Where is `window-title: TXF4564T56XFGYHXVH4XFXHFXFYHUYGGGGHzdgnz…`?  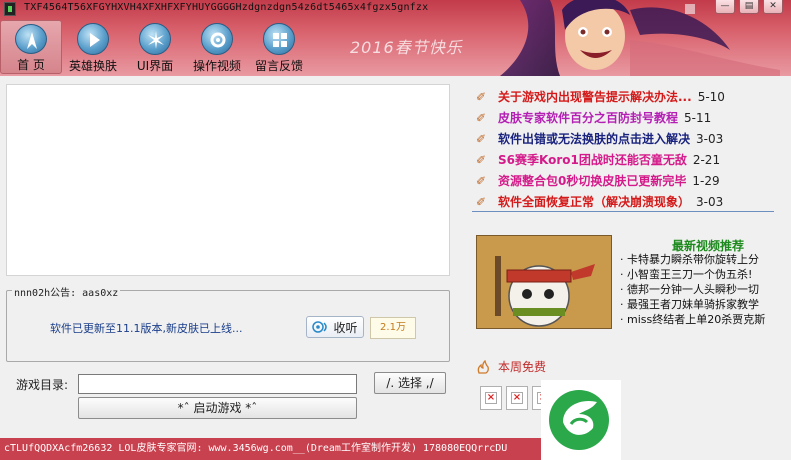
window-title: TXF4564T56XFGYHXVH4XFXHFXFYHUYGGGGHzdgnz… is located at coordinates (226, 7).